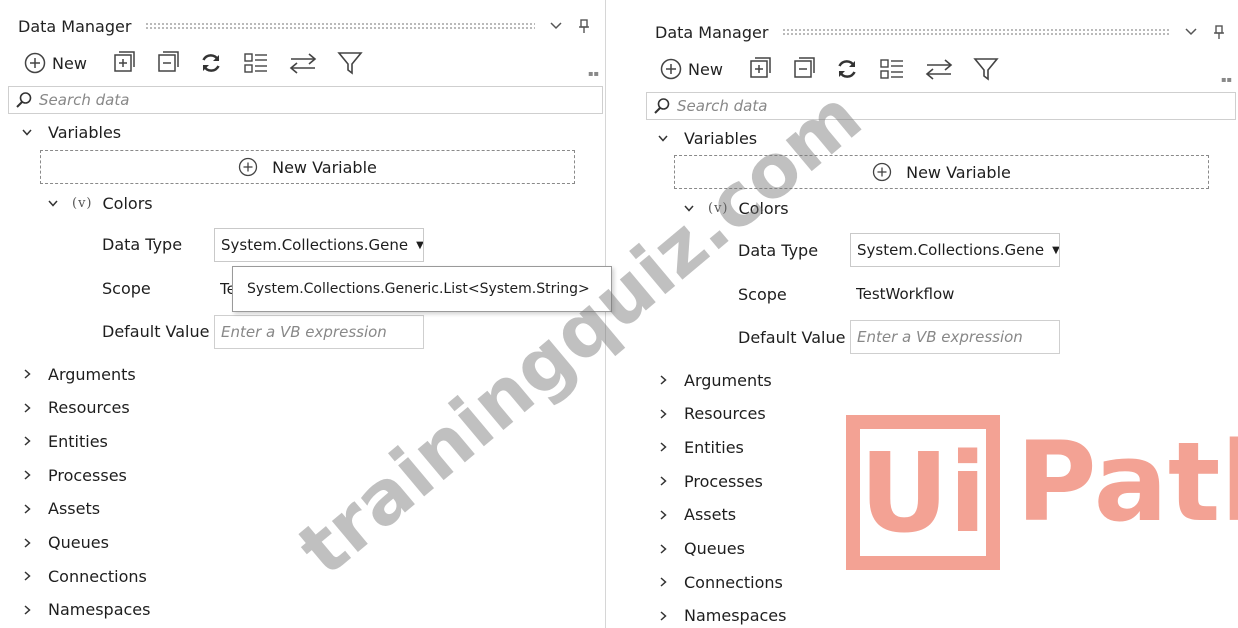 This screenshot has width=1238, height=628. What do you see at coordinates (87, 475) in the screenshot?
I see `tree-node-label: Processes` at bounding box center [87, 475].